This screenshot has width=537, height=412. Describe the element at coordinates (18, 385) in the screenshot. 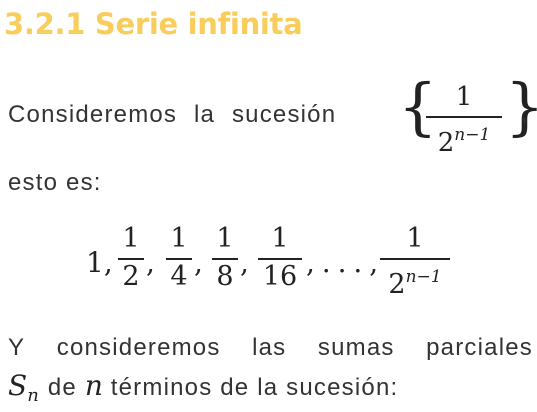

I see `math-var-S: S` at that location.